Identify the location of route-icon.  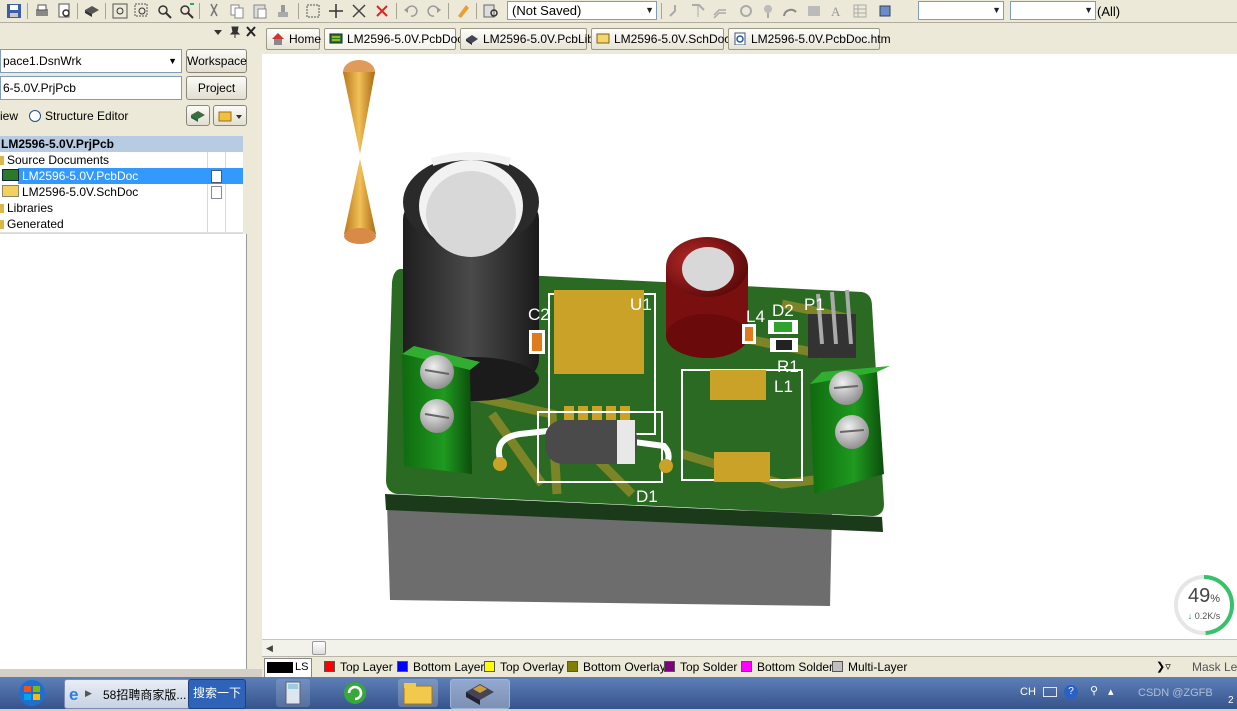
(676, 11).